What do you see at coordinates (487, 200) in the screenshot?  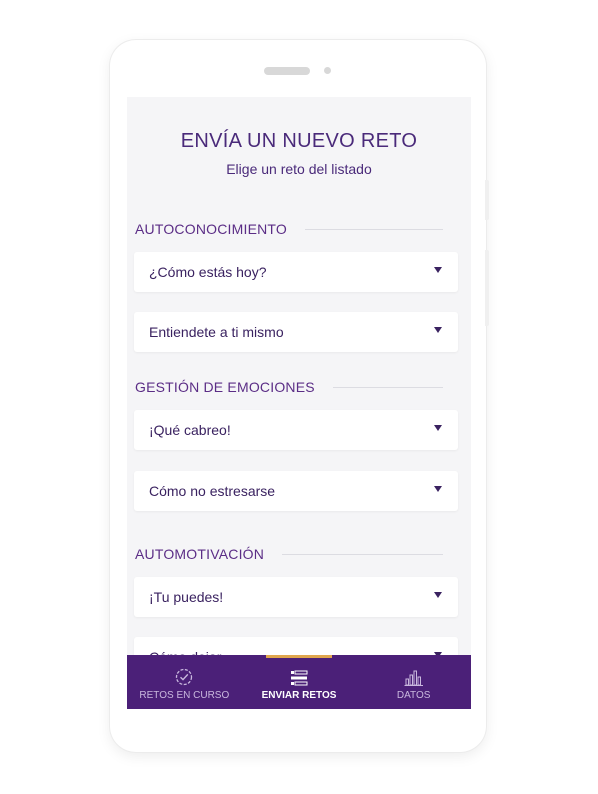 I see `phone-side-button-top` at bounding box center [487, 200].